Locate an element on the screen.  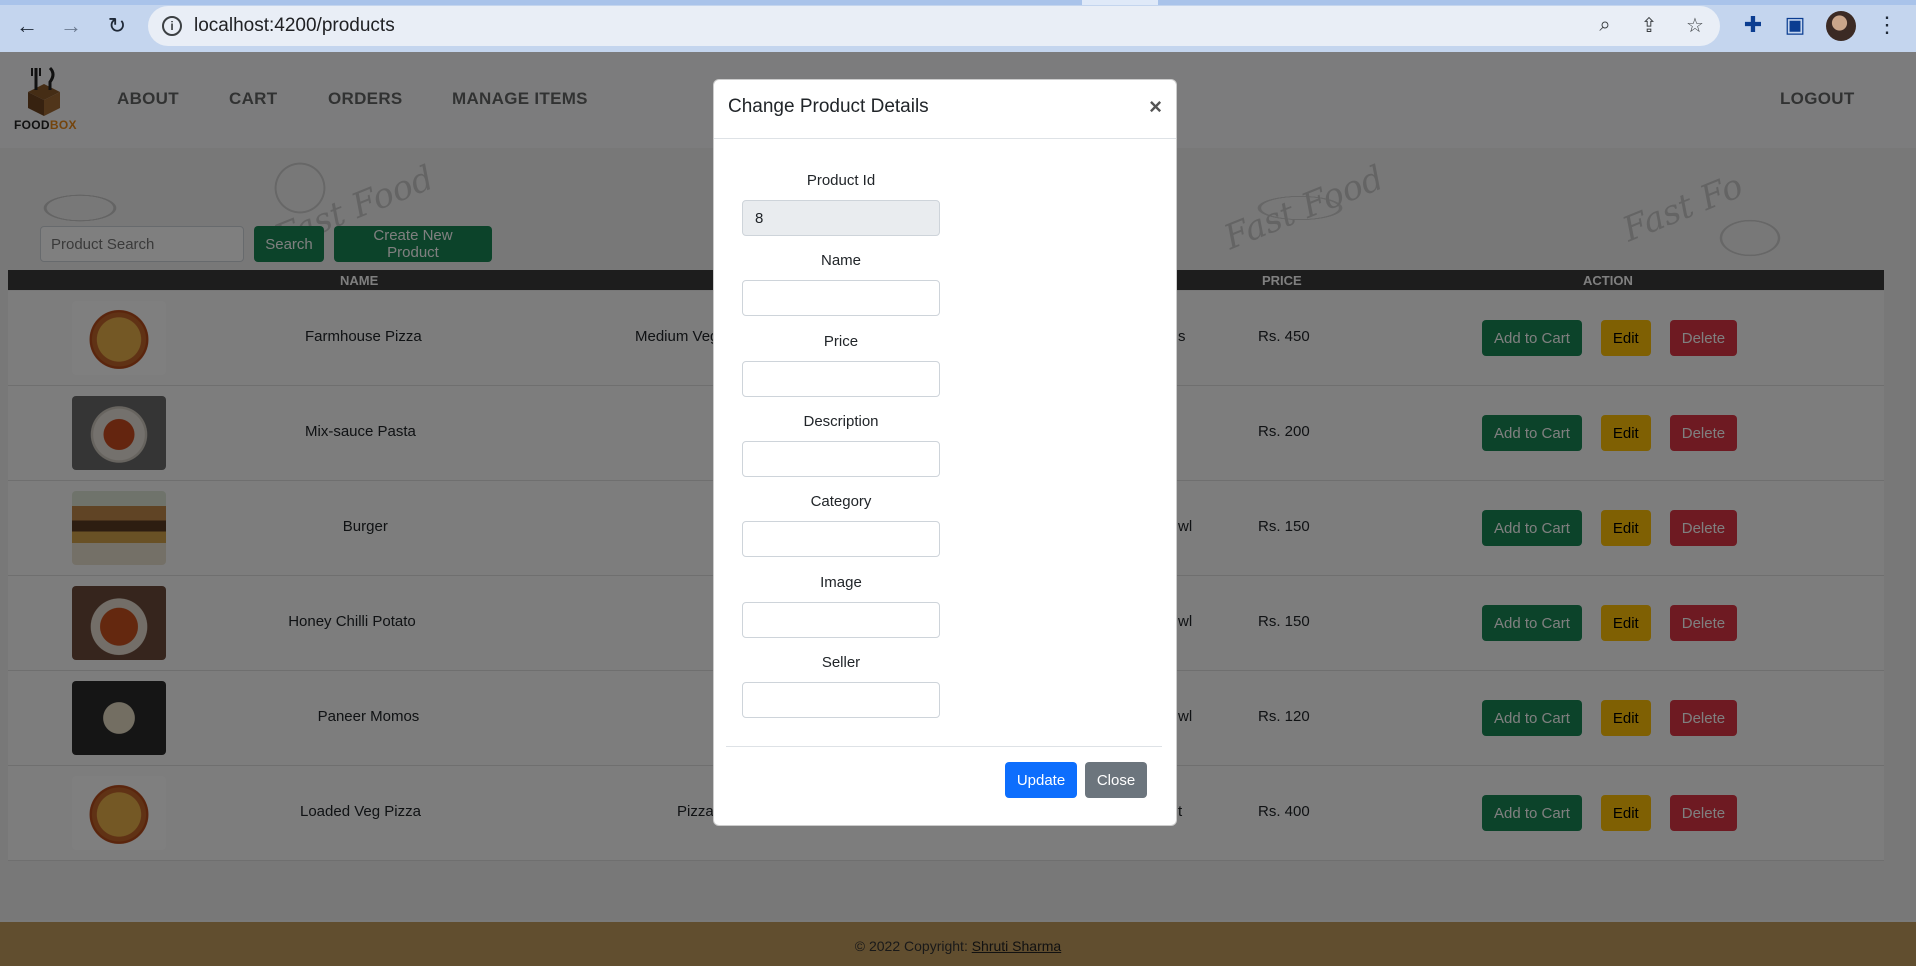
star-icon: ☆ is located at coordinates (1695, 25).